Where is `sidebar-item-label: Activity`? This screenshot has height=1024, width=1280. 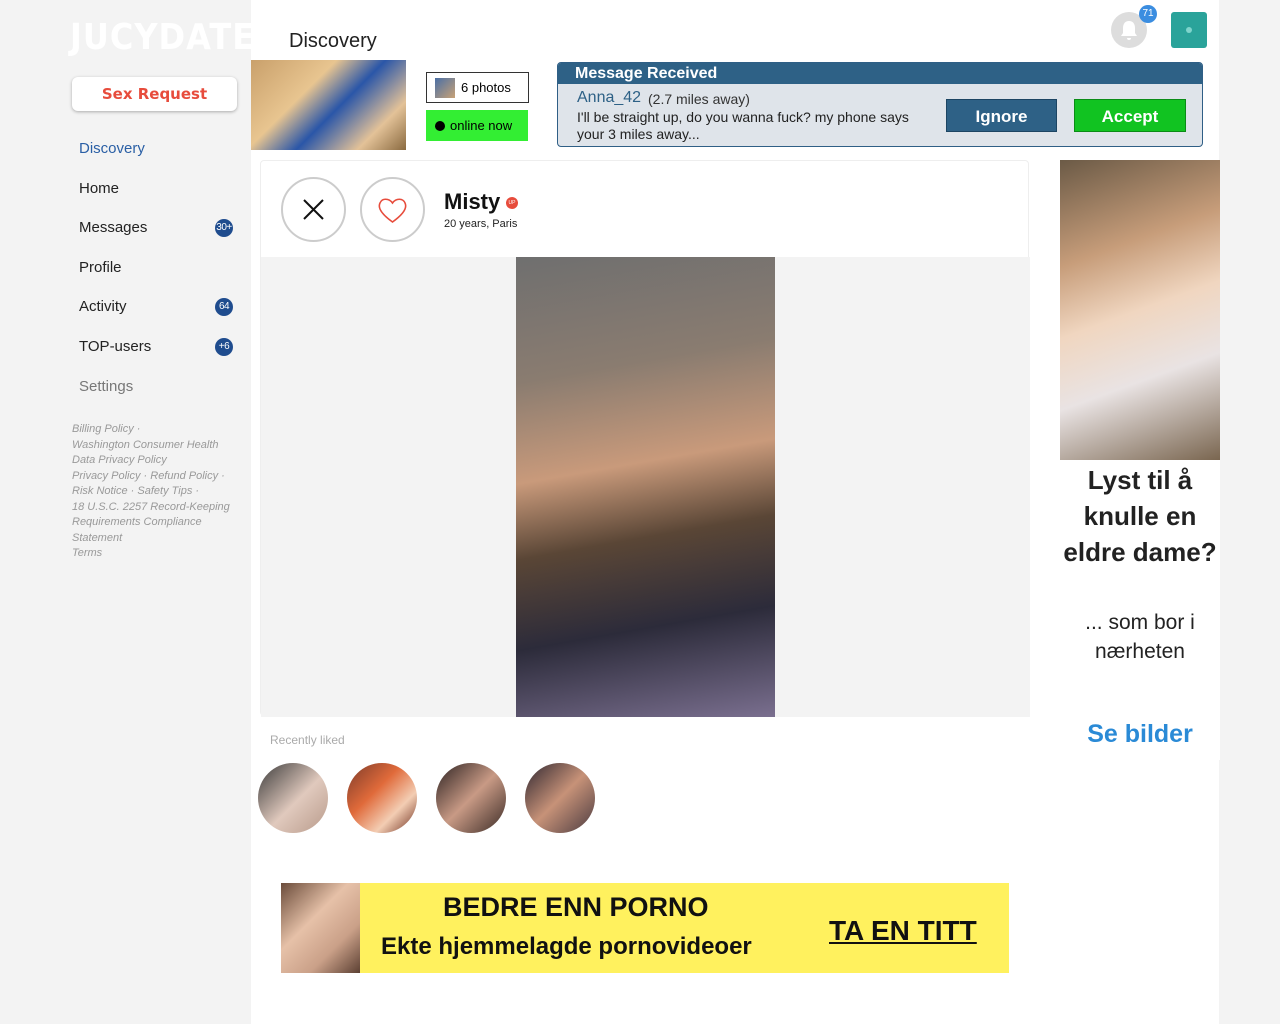
sidebar-item-label: Activity is located at coordinates (103, 307).